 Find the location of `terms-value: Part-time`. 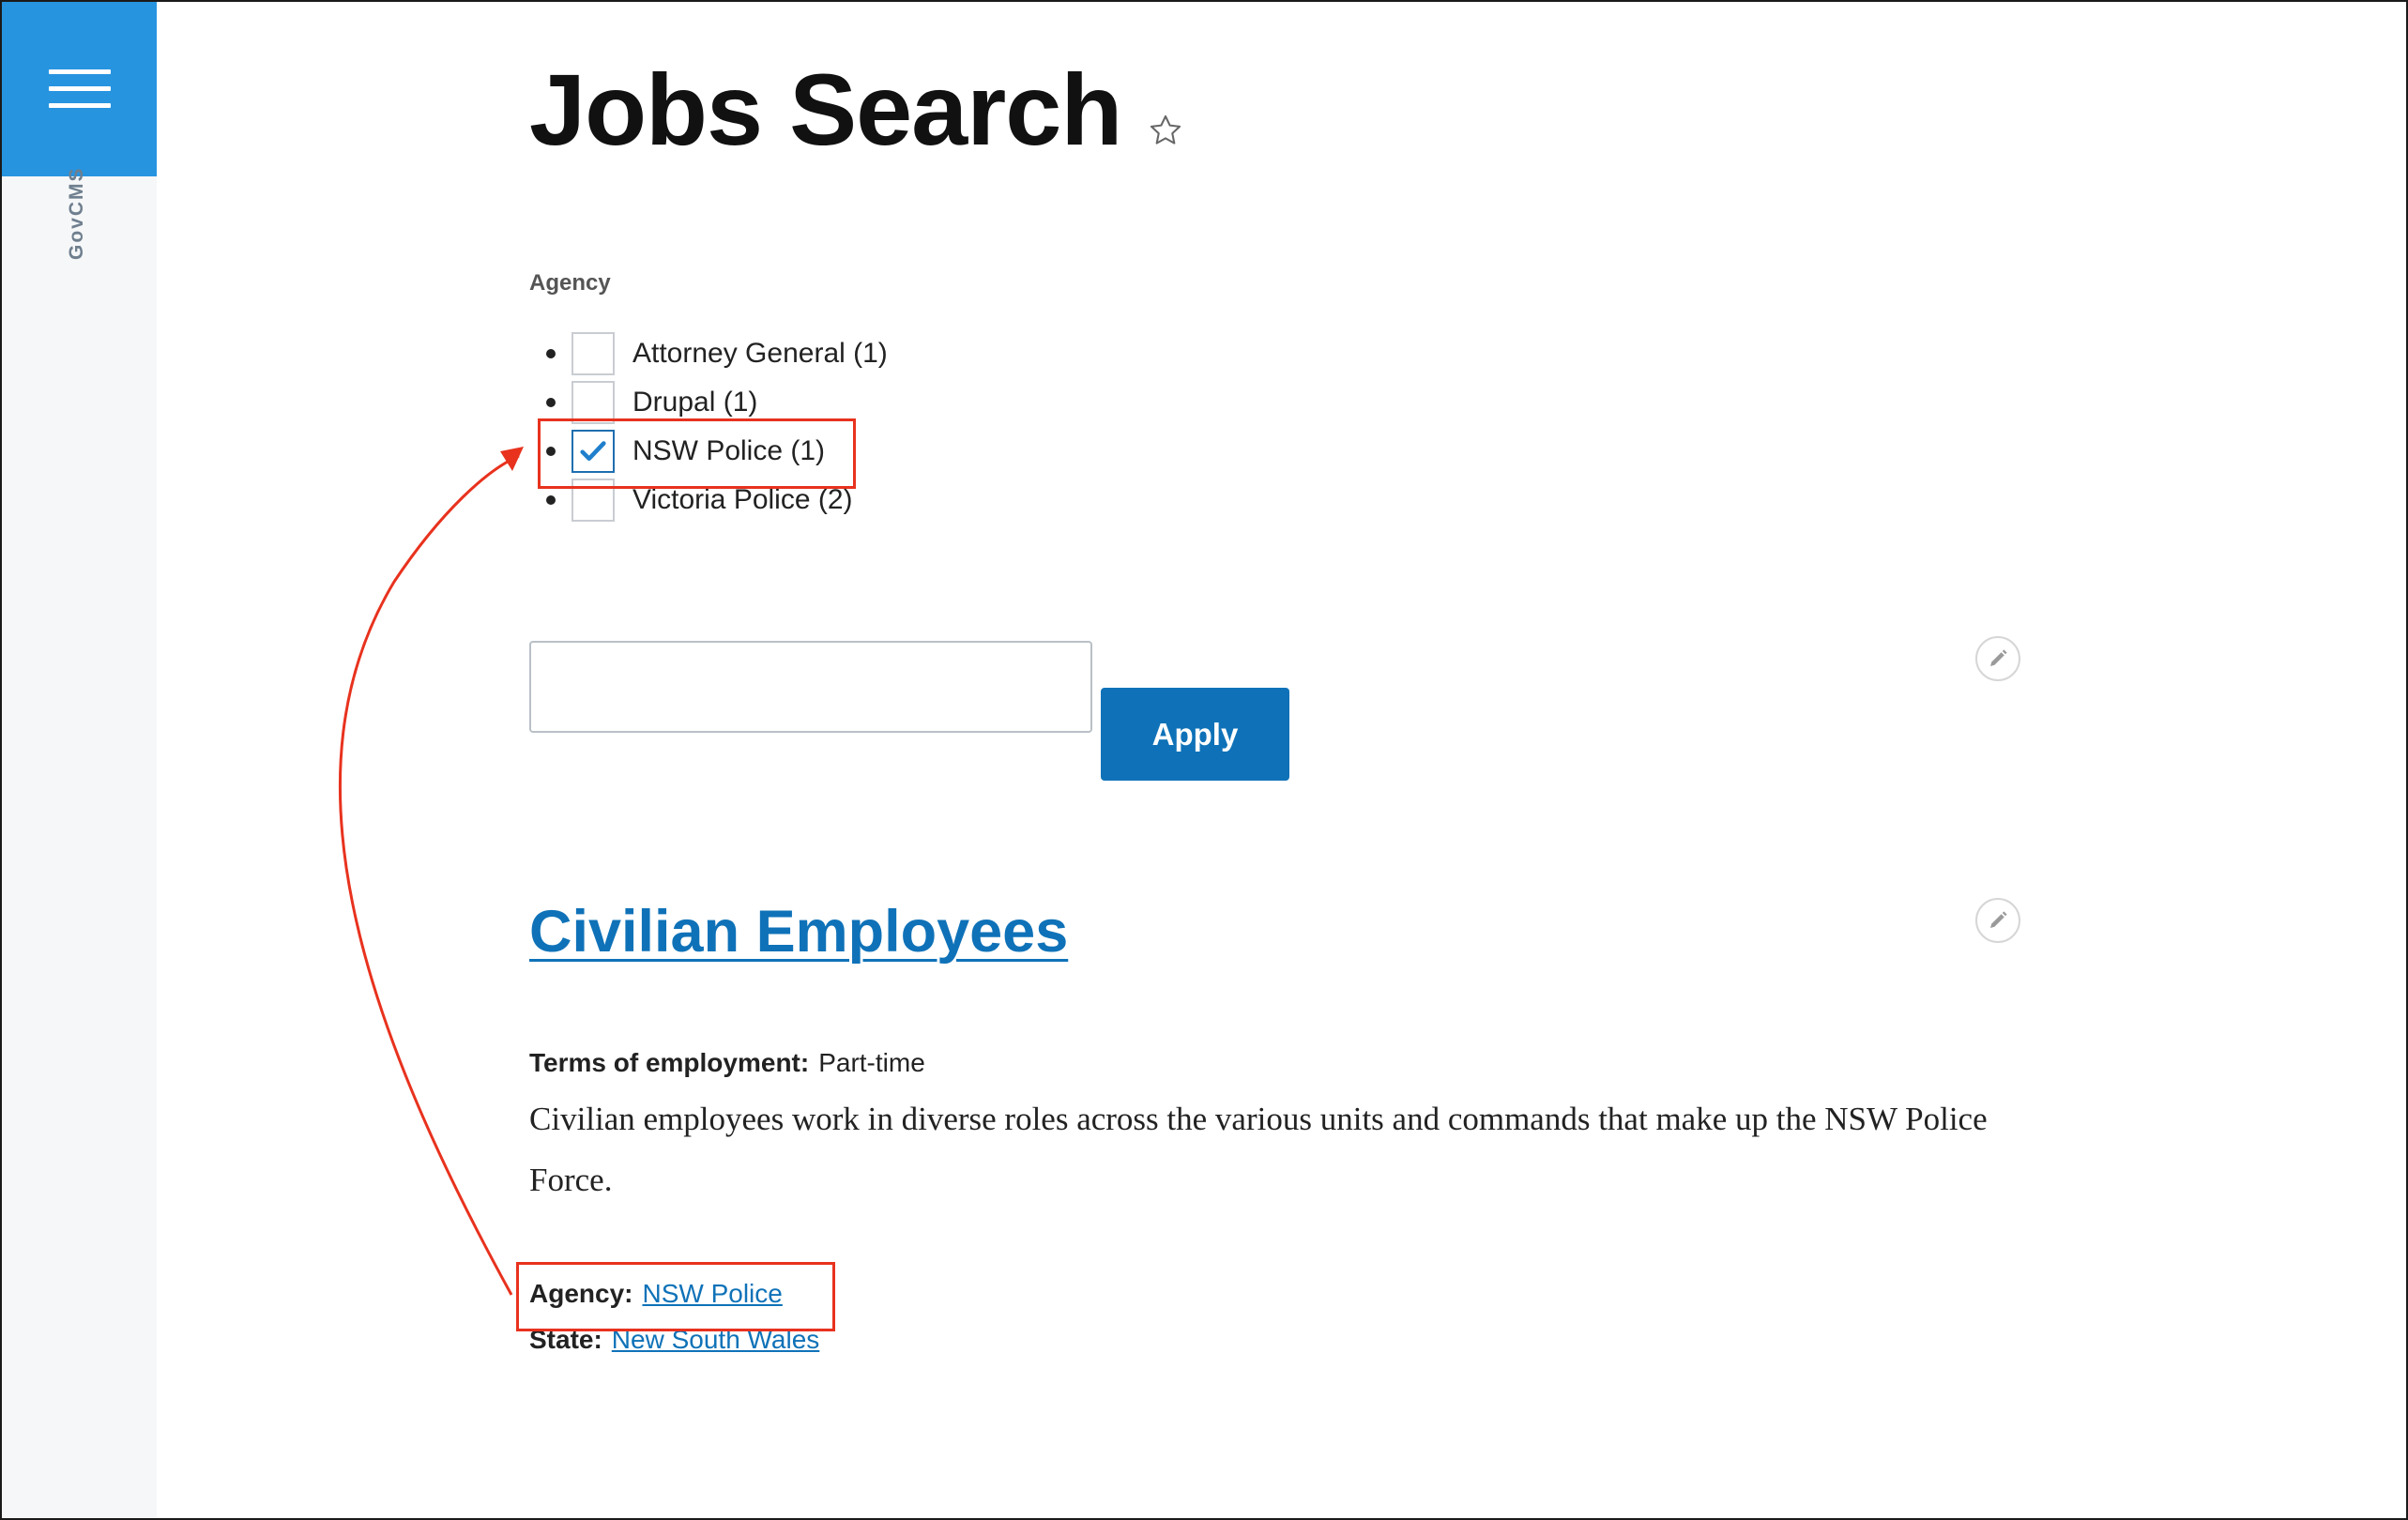

terms-value: Part-time is located at coordinates (871, 1062).